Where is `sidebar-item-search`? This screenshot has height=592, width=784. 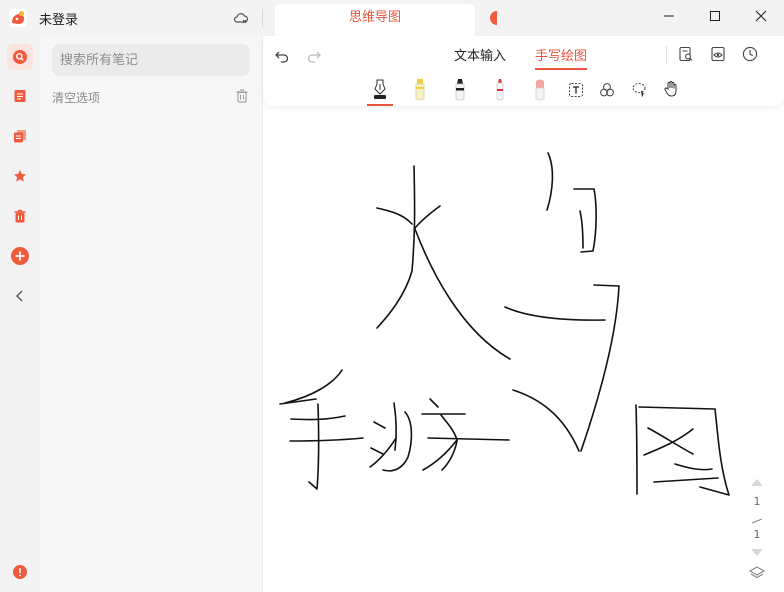
sidebar-item-search is located at coordinates (20, 57).